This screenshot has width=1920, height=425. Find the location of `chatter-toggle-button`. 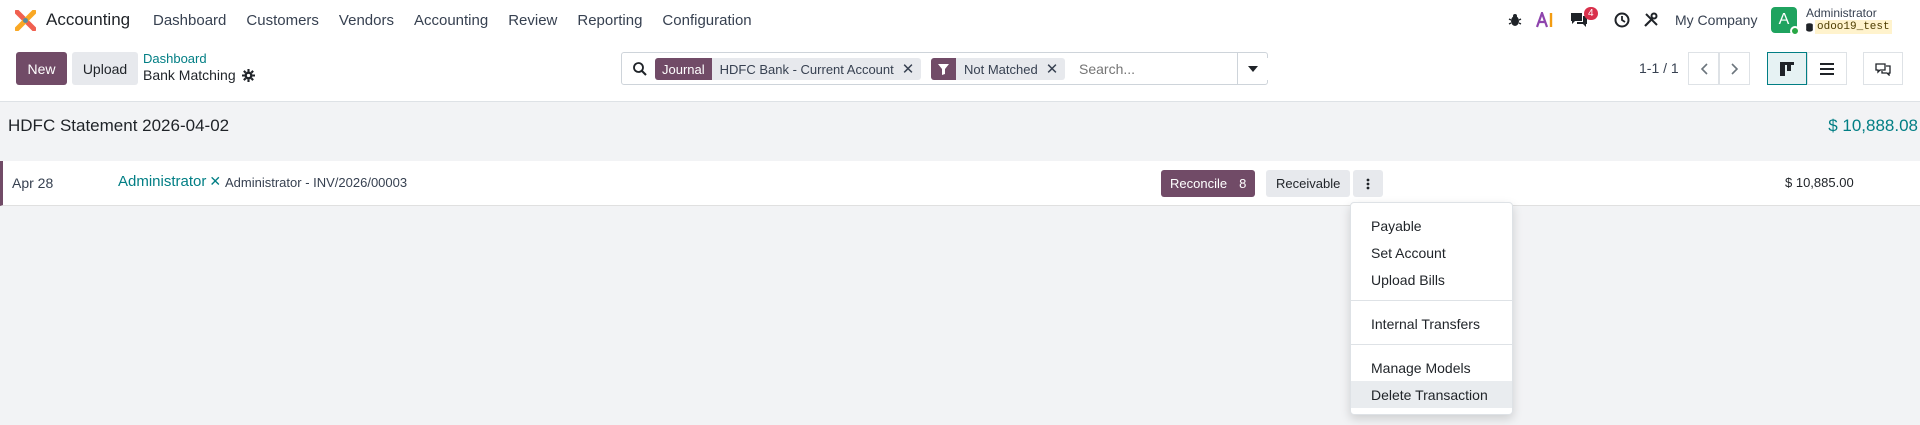

chatter-toggle-button is located at coordinates (1883, 68).